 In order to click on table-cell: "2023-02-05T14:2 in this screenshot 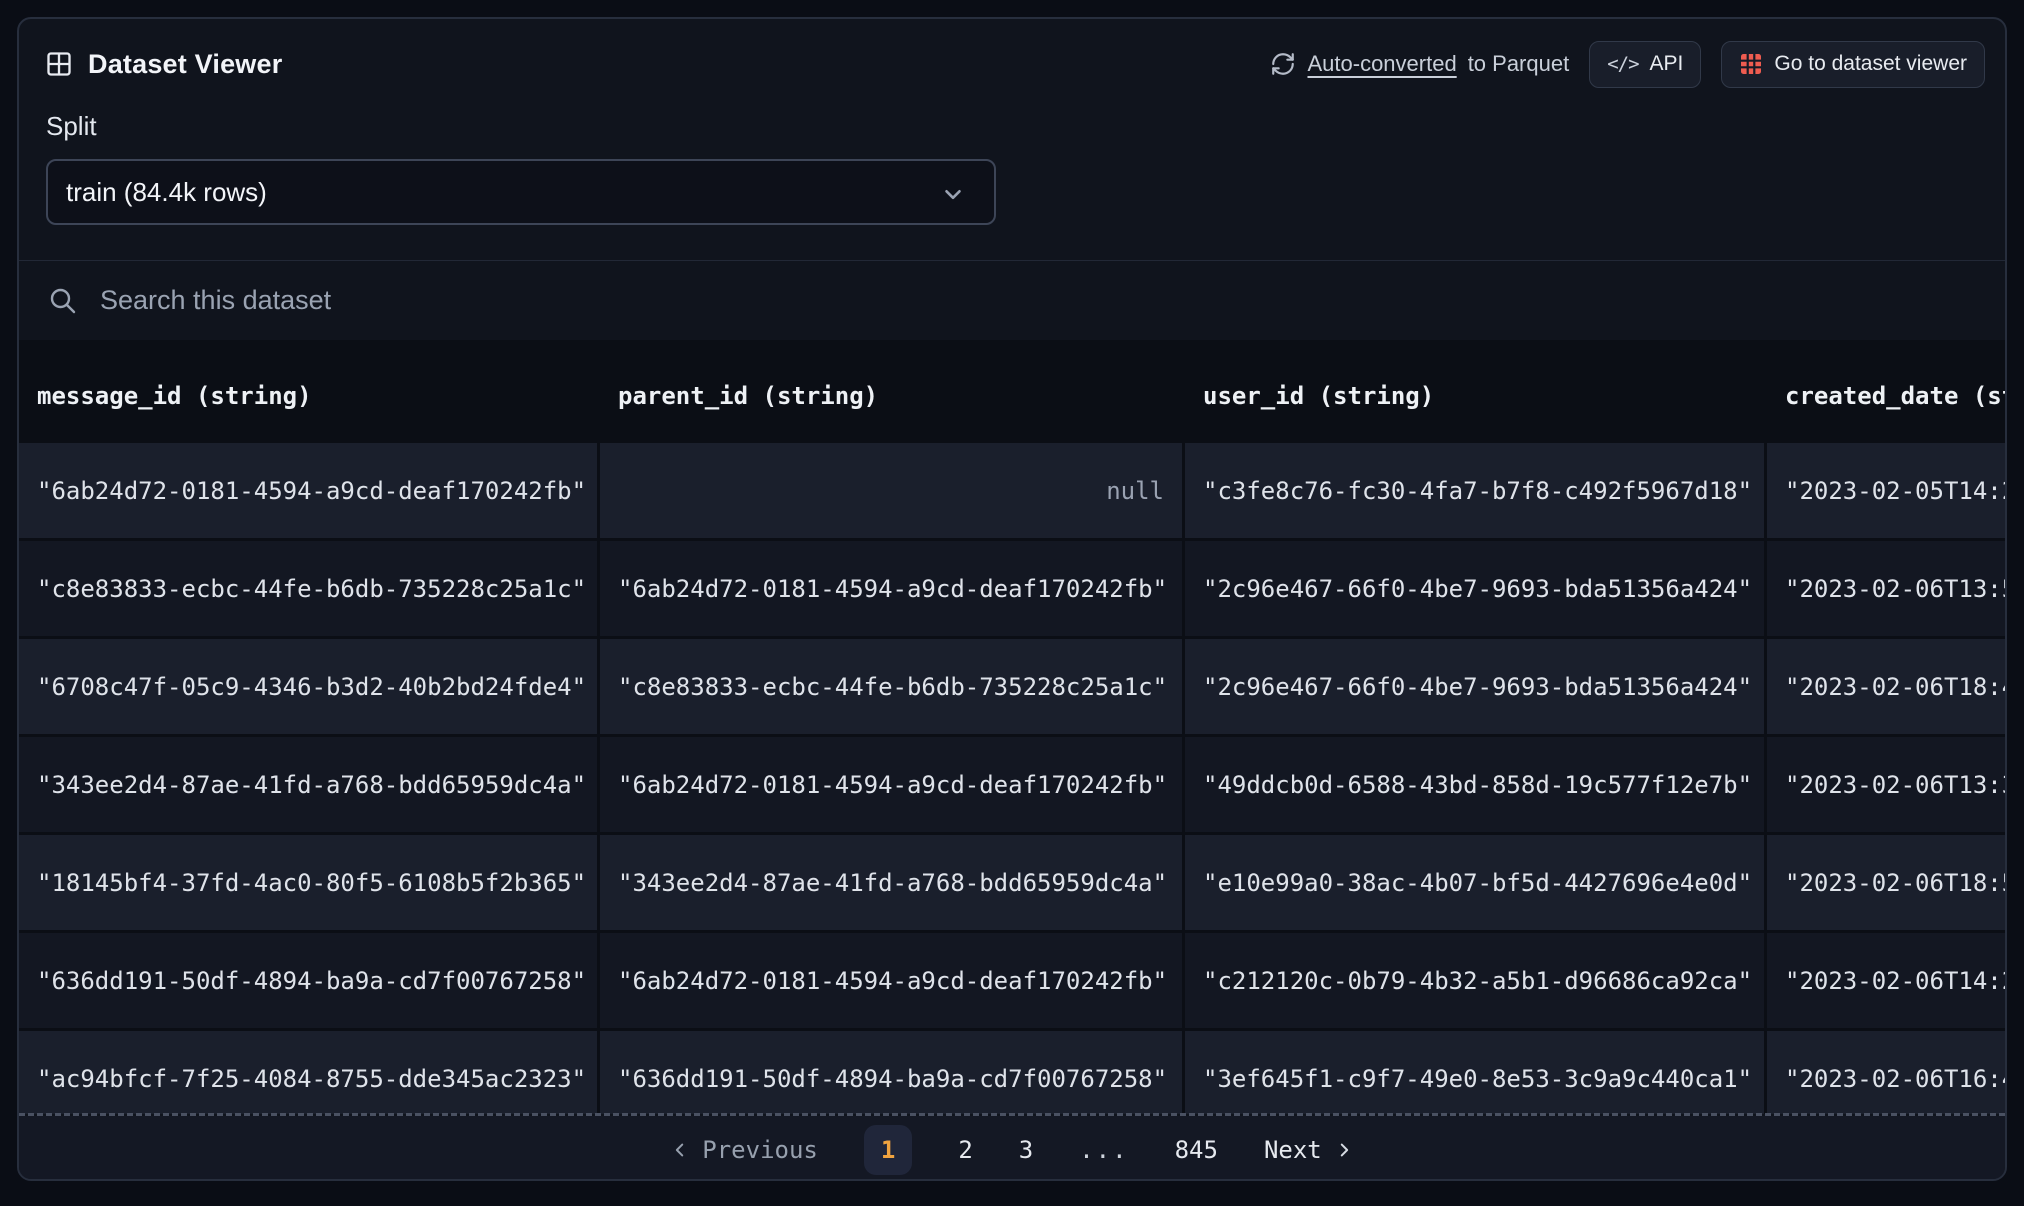, I will do `click(1886, 490)`.